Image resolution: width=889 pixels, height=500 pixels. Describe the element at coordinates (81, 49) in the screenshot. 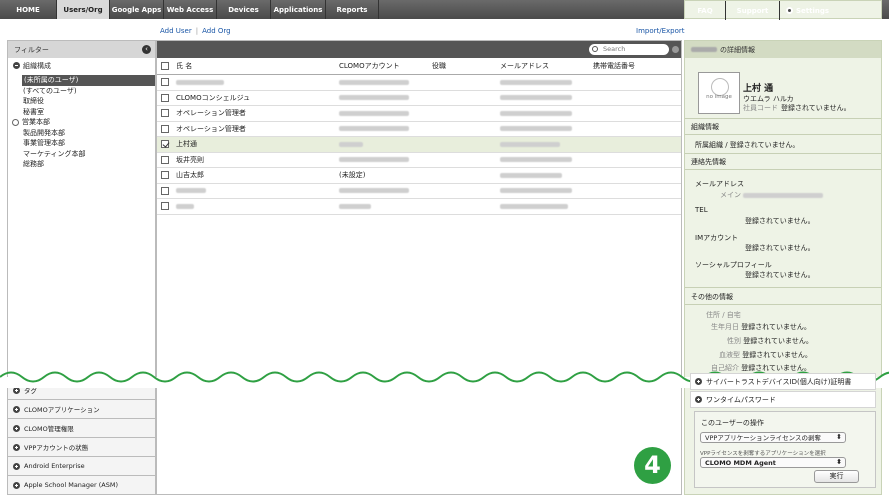

I see `filter-header: フィルター ‹` at that location.